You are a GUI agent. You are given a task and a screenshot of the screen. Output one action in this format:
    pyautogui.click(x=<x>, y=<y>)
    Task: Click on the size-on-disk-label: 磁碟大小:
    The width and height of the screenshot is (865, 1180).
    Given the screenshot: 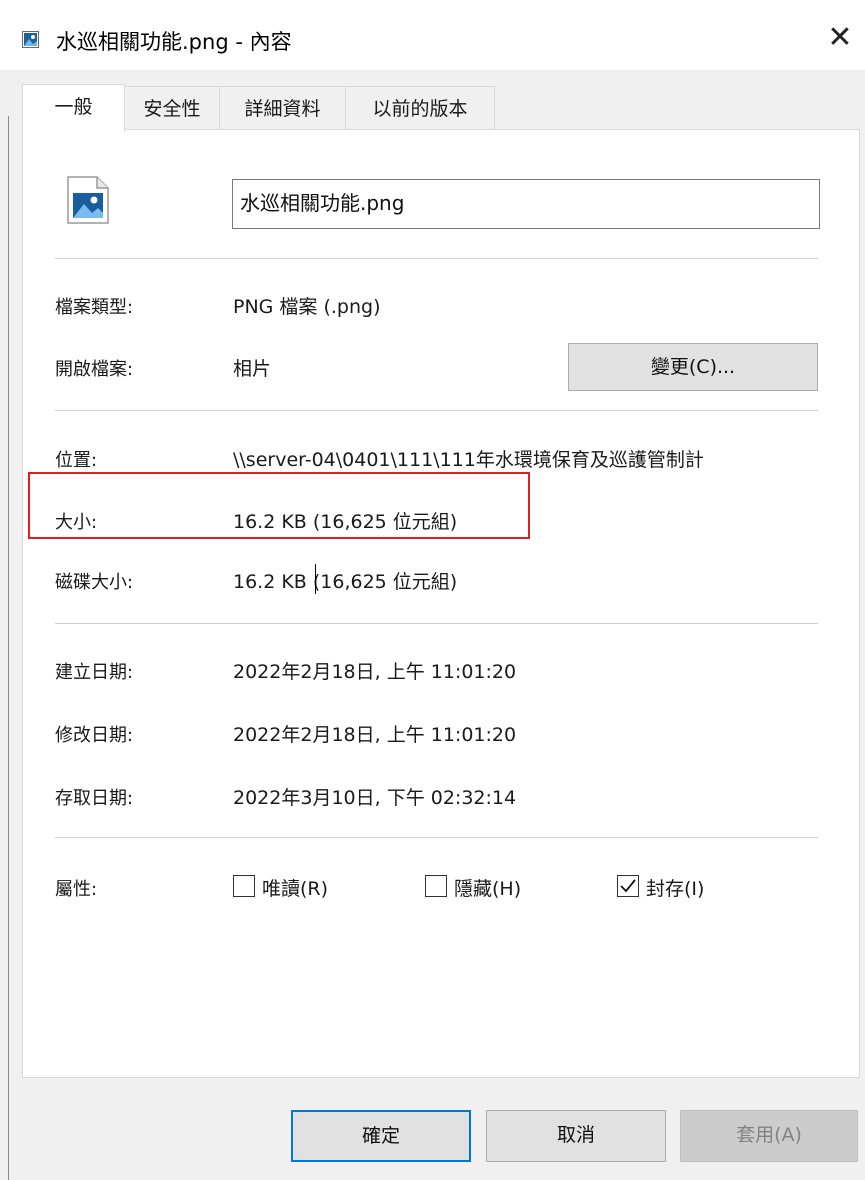 What is the action you would take?
    pyautogui.click(x=94, y=582)
    